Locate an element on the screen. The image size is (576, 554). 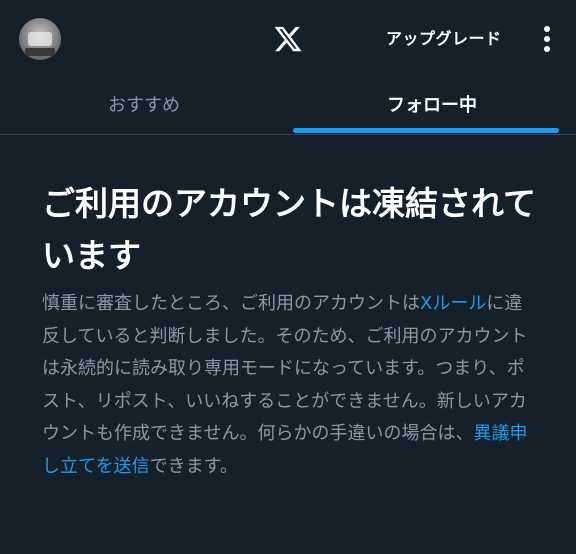
more-vertical-icon is located at coordinates (547, 39).